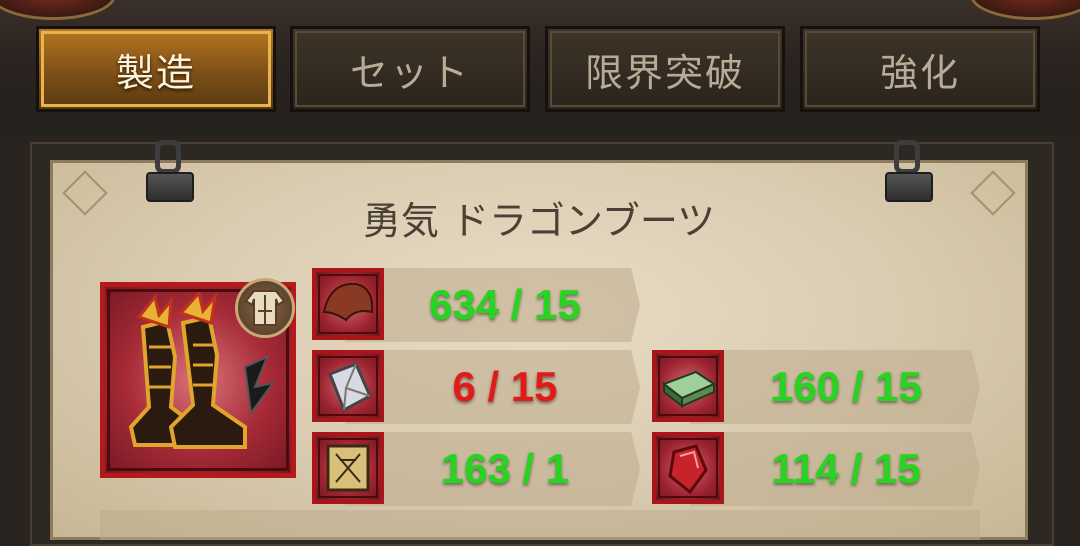 This screenshot has width=1080, height=546. What do you see at coordinates (410, 69) in the screenshot?
I see `tab-set: セット` at bounding box center [410, 69].